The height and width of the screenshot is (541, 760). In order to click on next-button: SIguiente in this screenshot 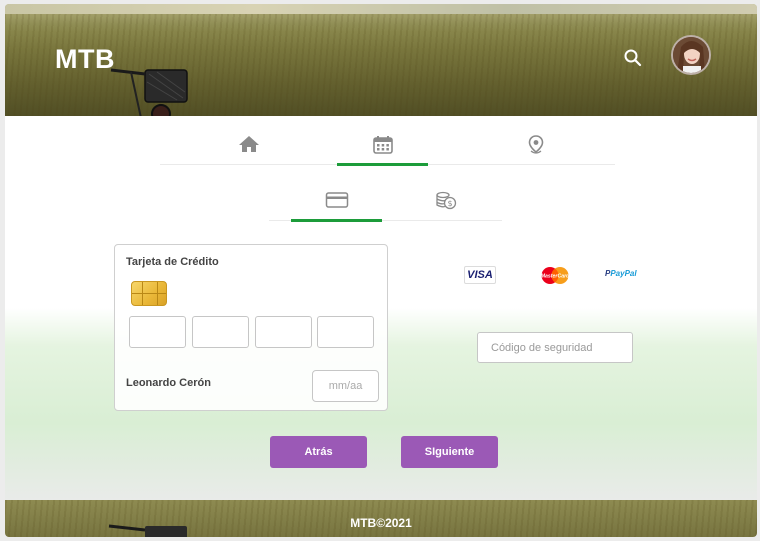, I will do `click(449, 452)`.